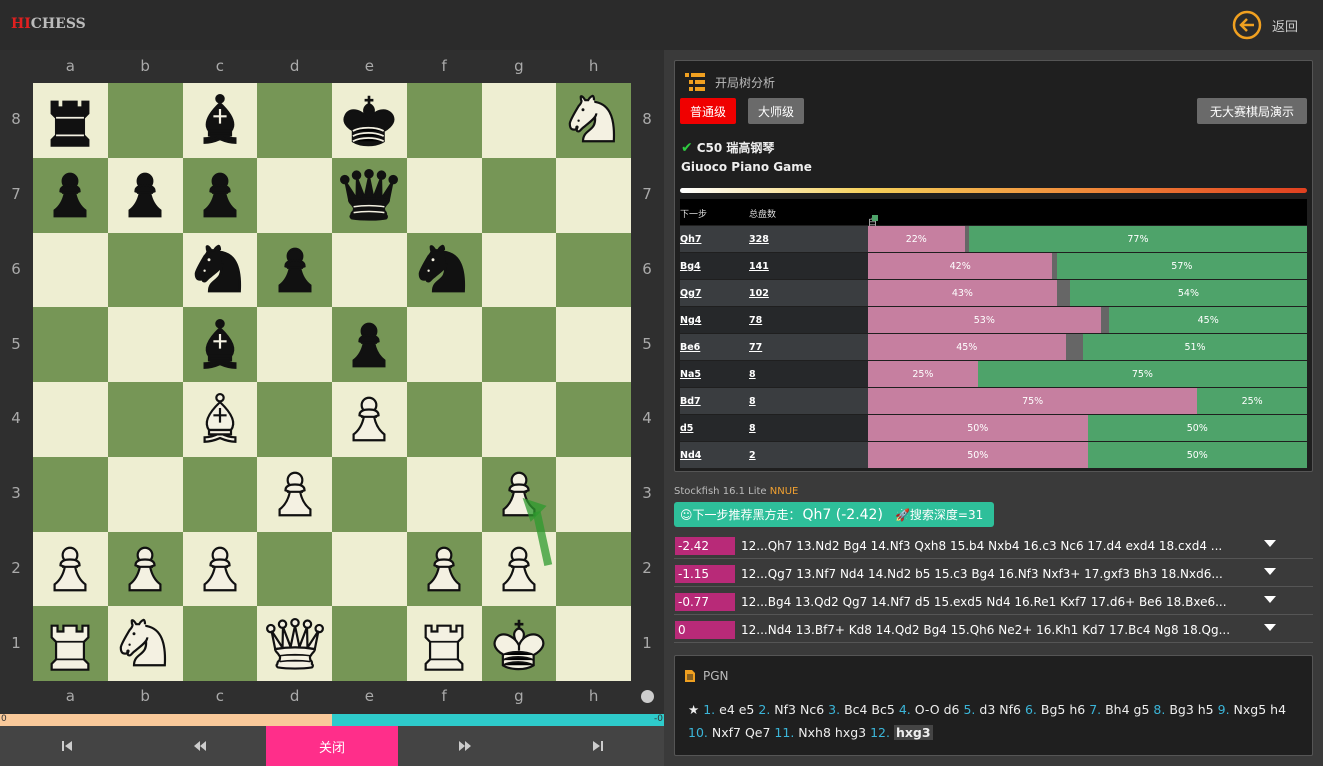 The image size is (1323, 766). I want to click on square-c3, so click(220, 494).